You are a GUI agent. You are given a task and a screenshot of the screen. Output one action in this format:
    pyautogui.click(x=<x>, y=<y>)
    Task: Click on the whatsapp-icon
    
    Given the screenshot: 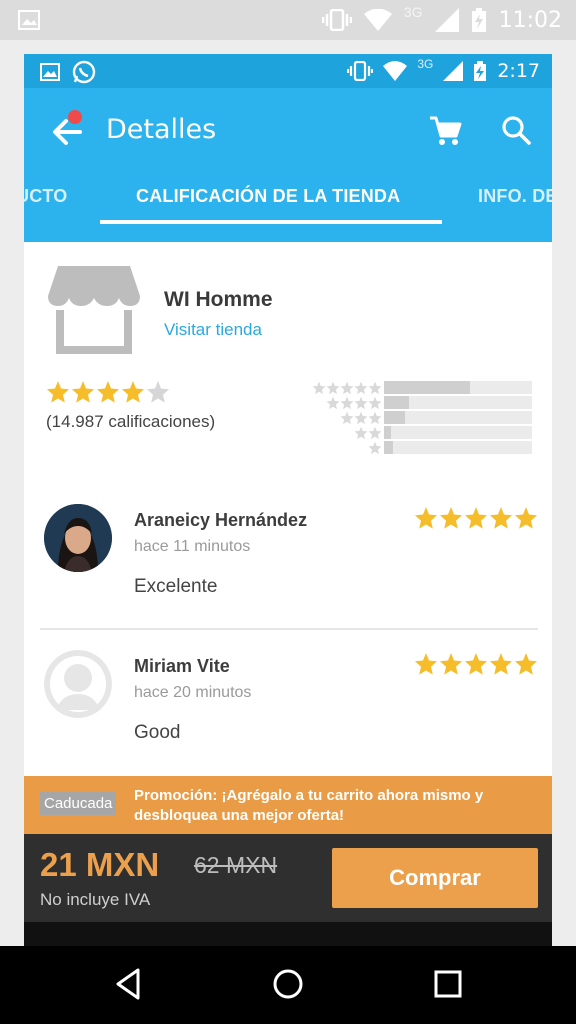 What is the action you would take?
    pyautogui.click(x=84, y=72)
    